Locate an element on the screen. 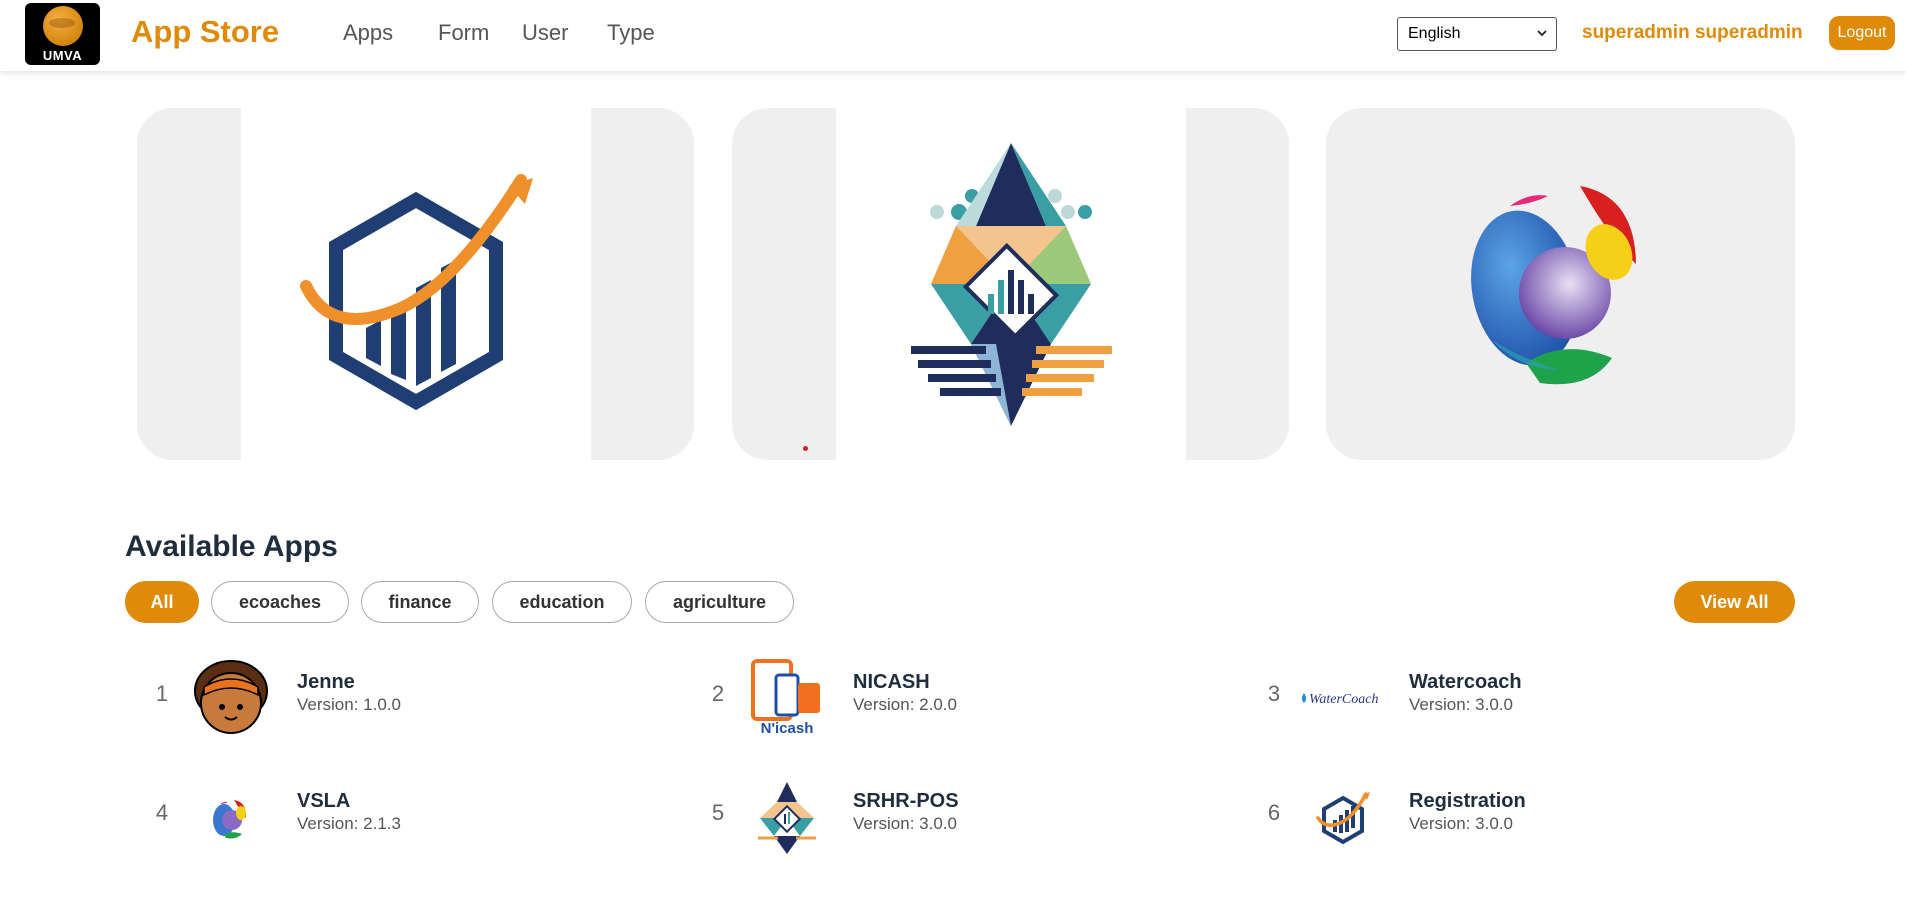 The width and height of the screenshot is (1906, 900). language-value: English is located at coordinates (1434, 33).